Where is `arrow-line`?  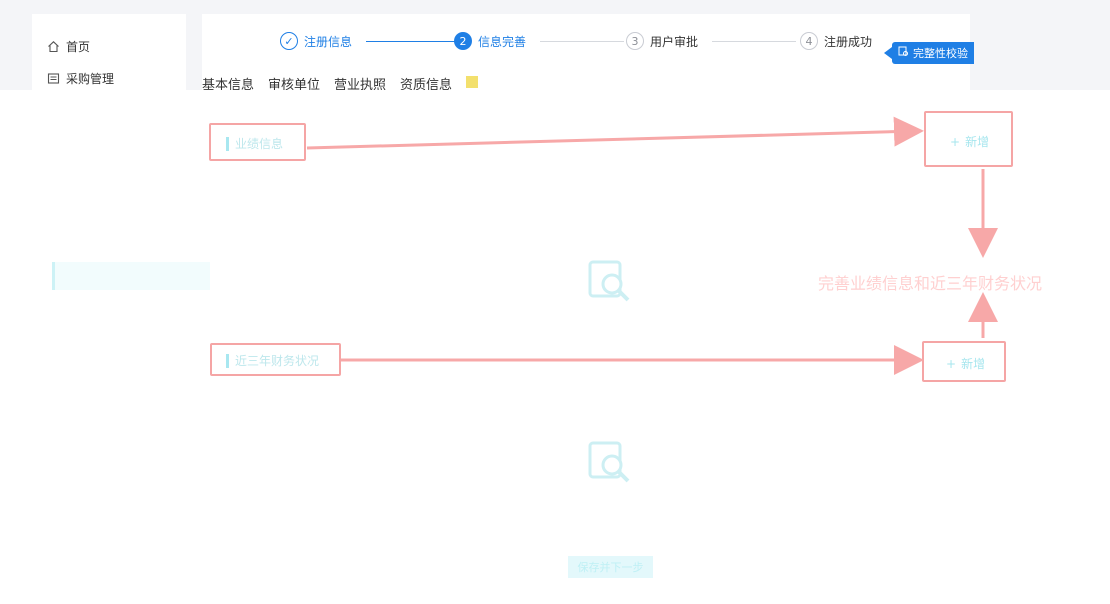
arrow-line is located at coordinates (615, 133).